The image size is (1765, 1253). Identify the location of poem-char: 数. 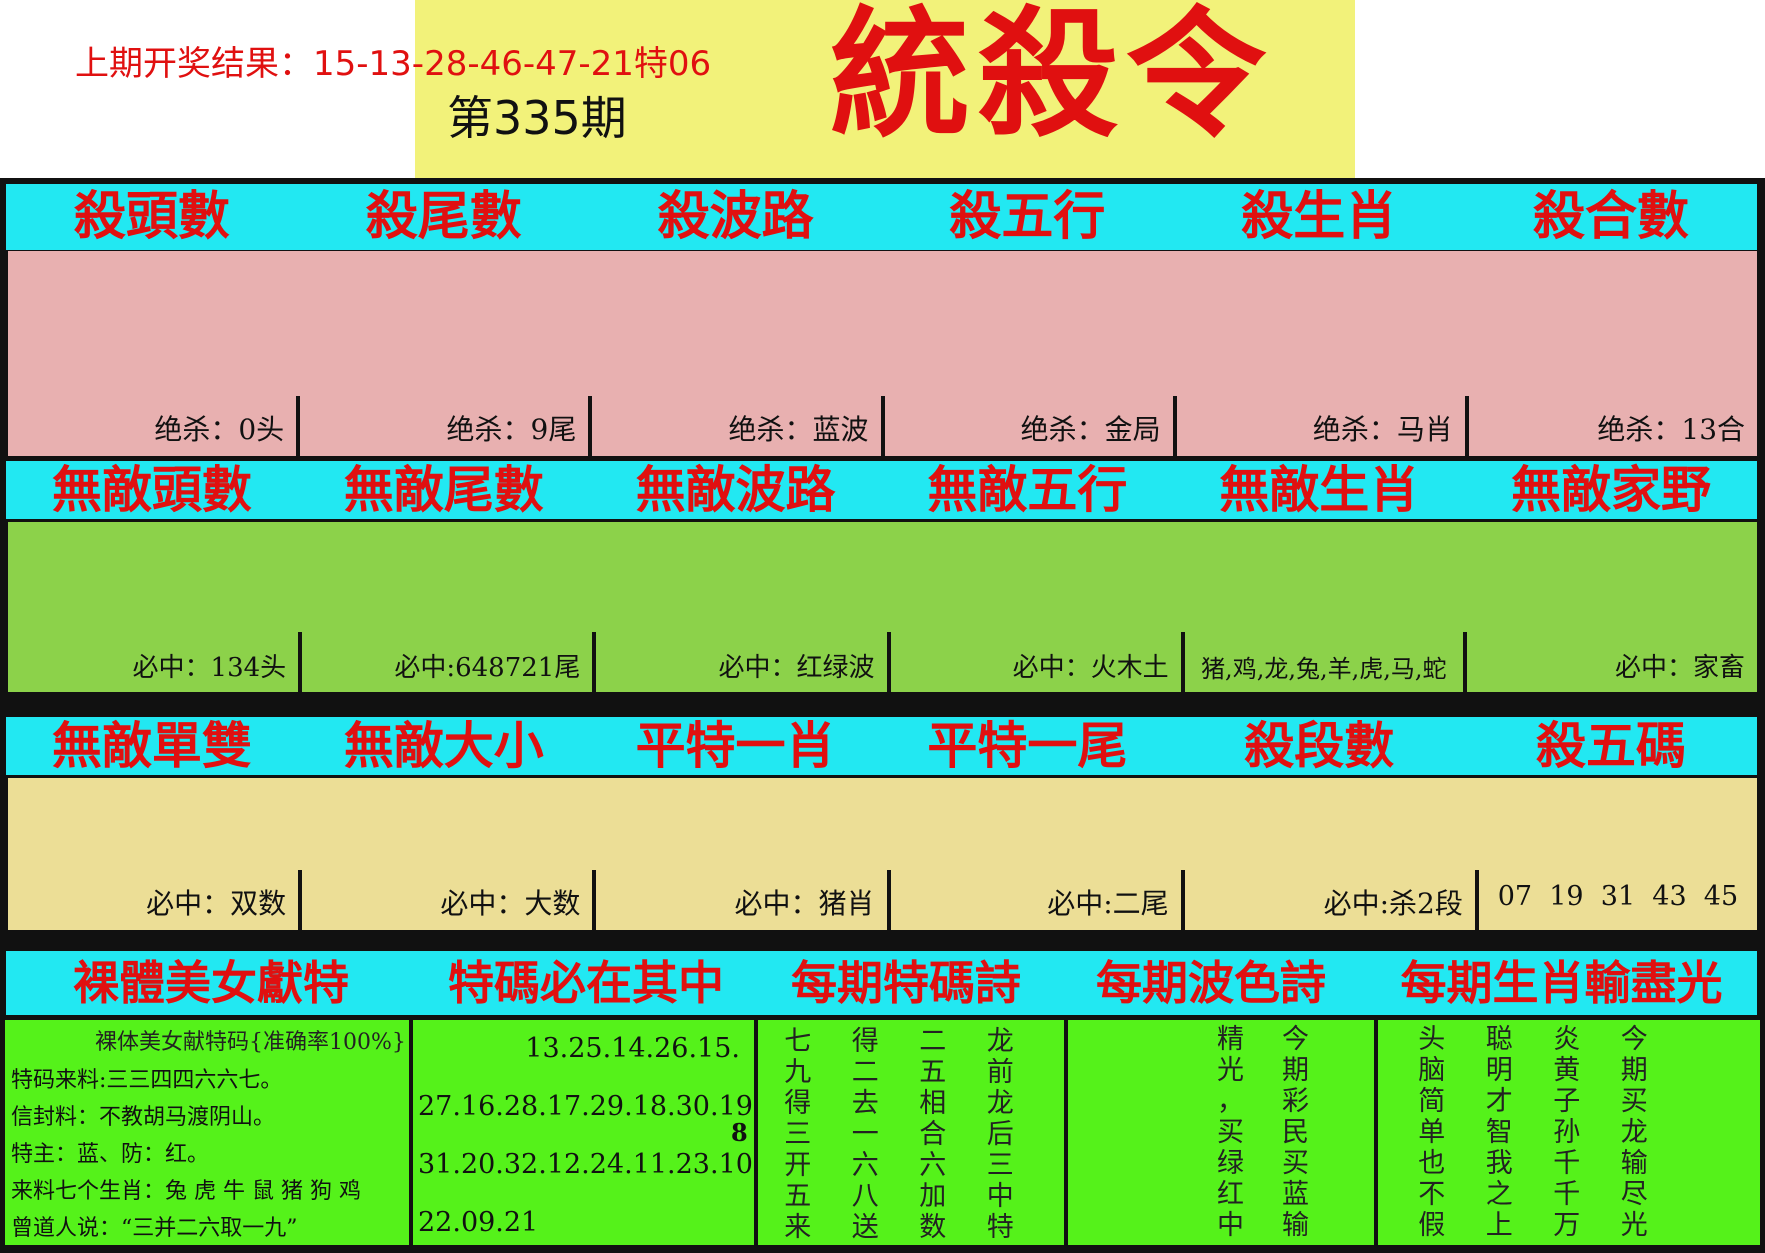
(933, 1227).